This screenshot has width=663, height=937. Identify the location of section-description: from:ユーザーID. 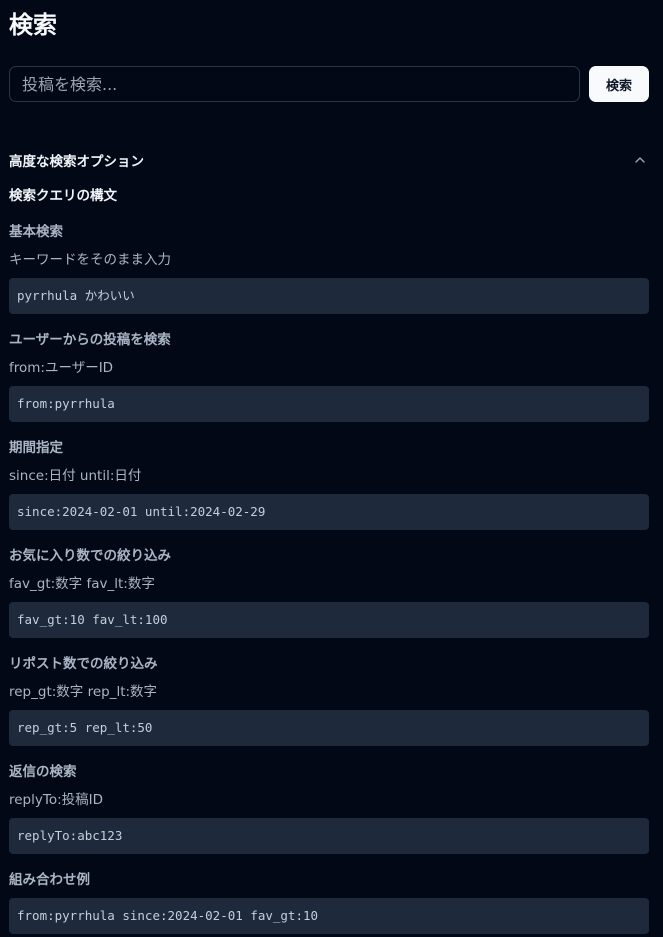
(61, 368).